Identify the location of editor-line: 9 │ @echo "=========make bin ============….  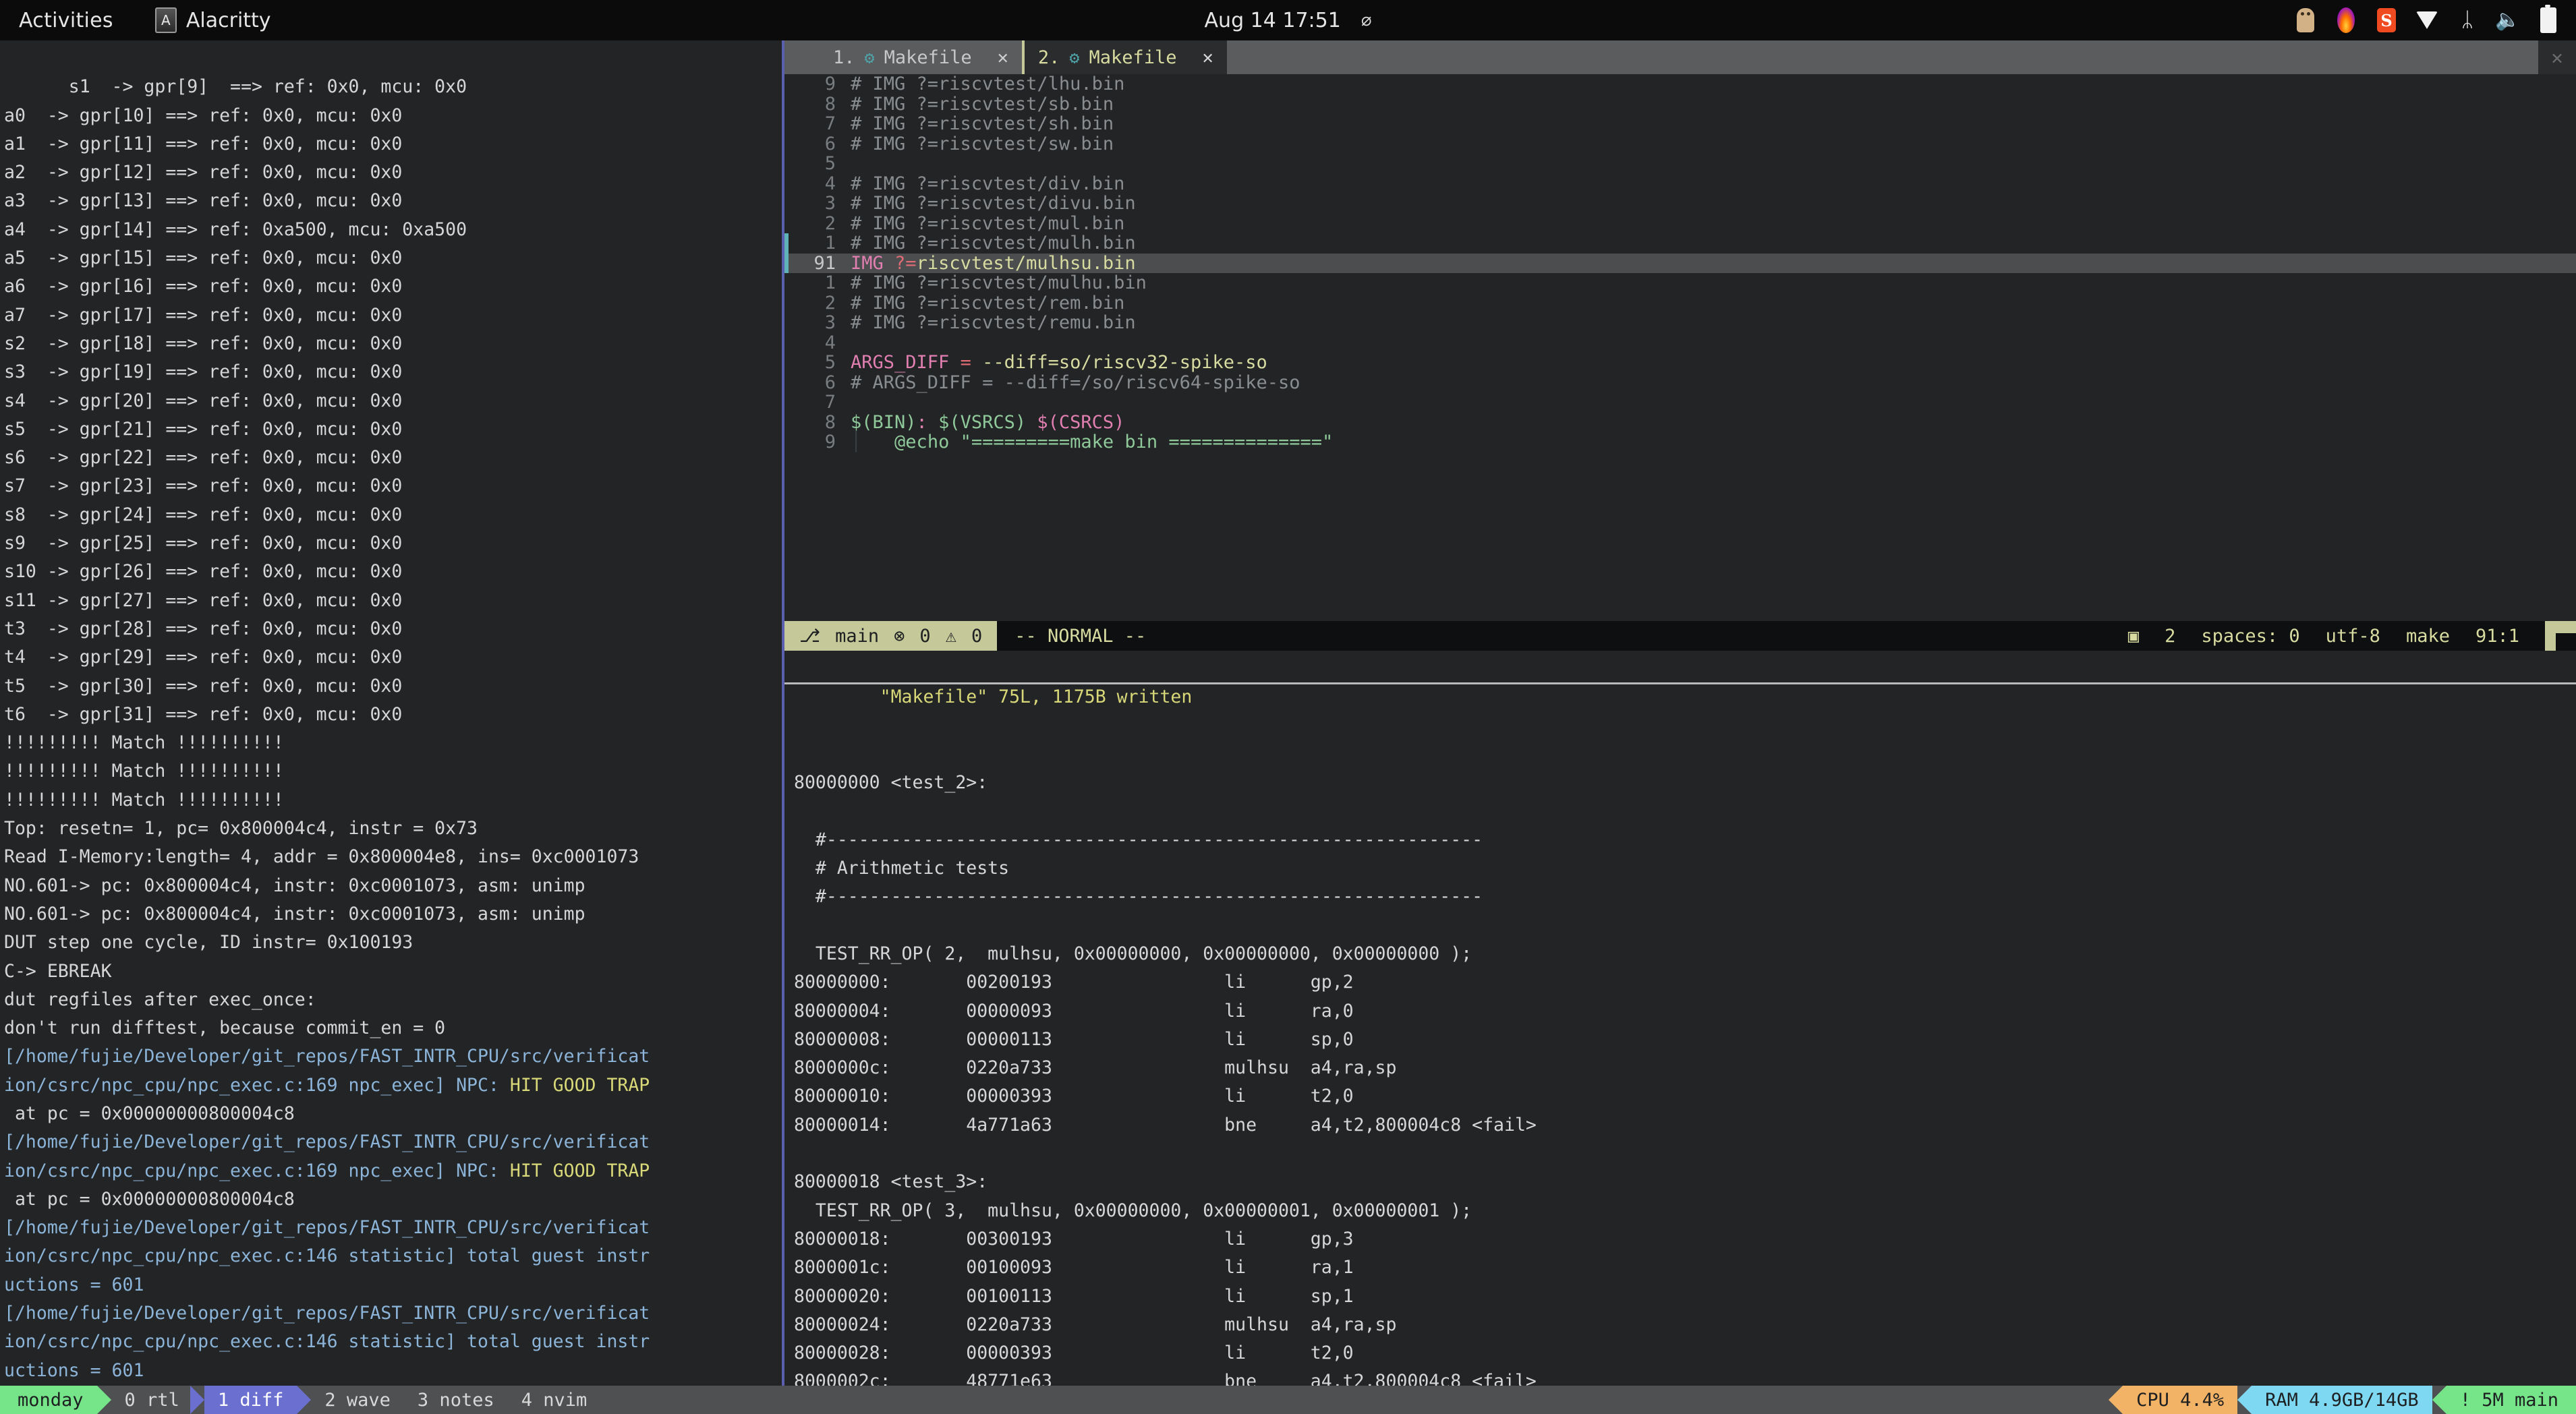
(1680, 442).